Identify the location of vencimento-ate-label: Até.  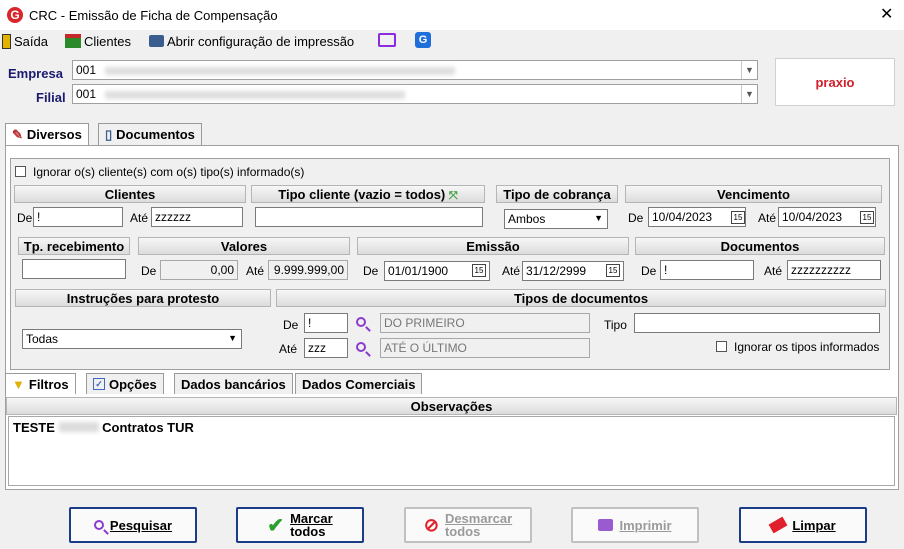
(767, 218).